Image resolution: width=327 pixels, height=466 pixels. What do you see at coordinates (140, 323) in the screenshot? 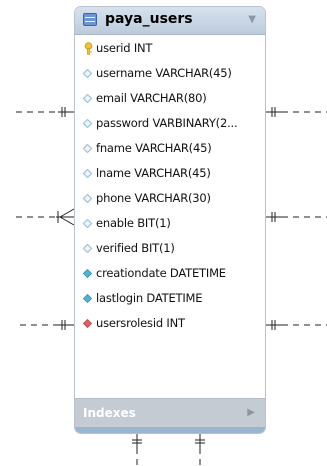
I see `column-label: usersrolesid INT` at bounding box center [140, 323].